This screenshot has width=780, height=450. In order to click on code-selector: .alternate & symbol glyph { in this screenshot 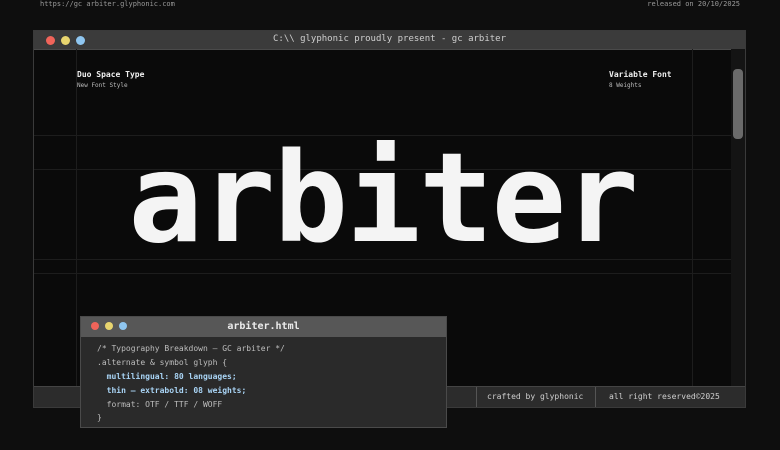, I will do `click(162, 362)`.